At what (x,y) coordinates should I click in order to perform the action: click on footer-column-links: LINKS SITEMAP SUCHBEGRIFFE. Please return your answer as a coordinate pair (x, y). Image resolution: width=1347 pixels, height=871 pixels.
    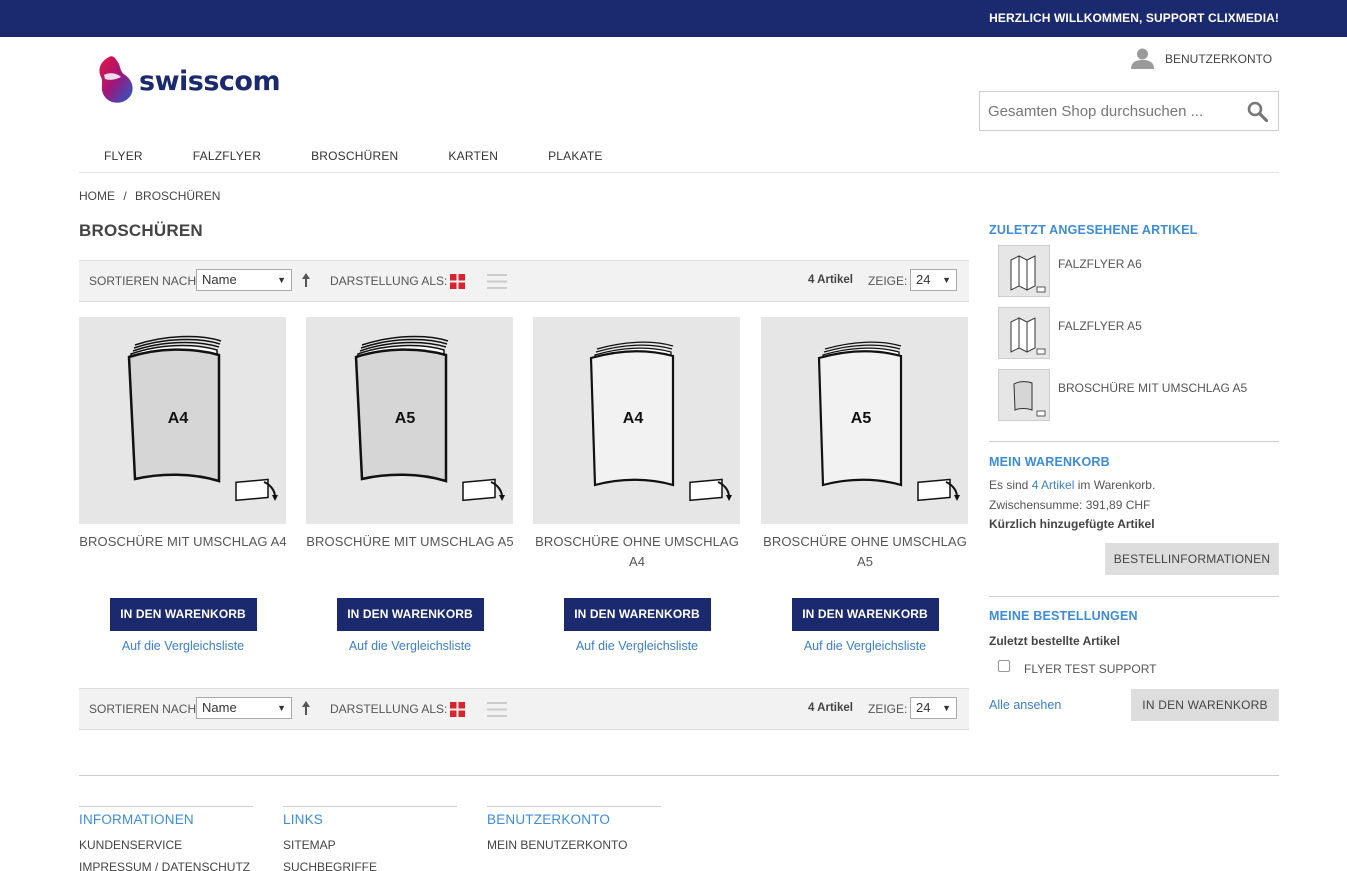
    Looking at the image, I should click on (370, 838).